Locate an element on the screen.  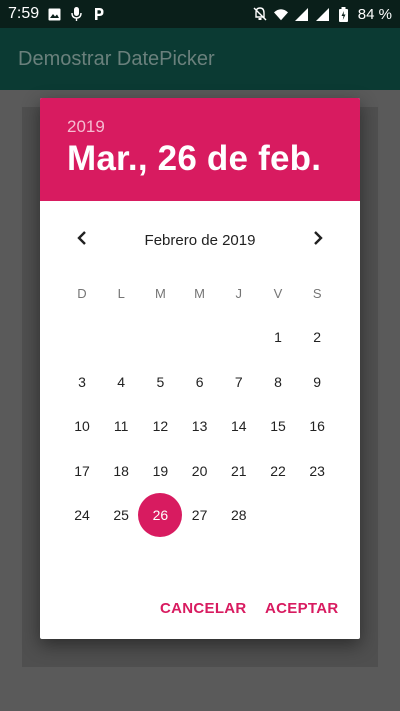
calendar-day: 24 is located at coordinates (82, 515).